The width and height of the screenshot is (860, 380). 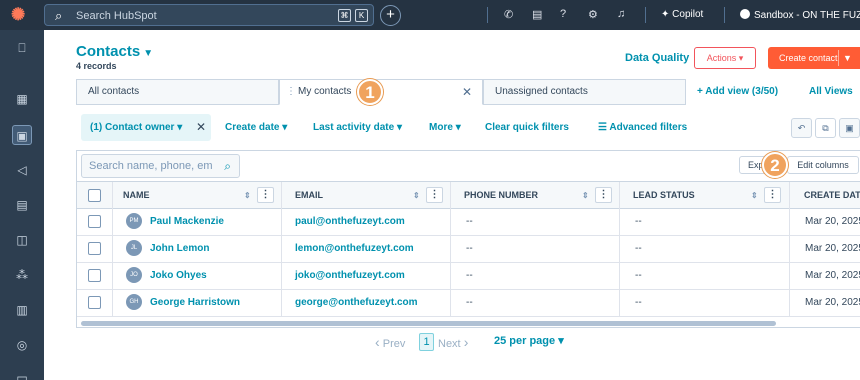 What do you see at coordinates (801, 128) in the screenshot?
I see `reset-view-icon: ↶` at bounding box center [801, 128].